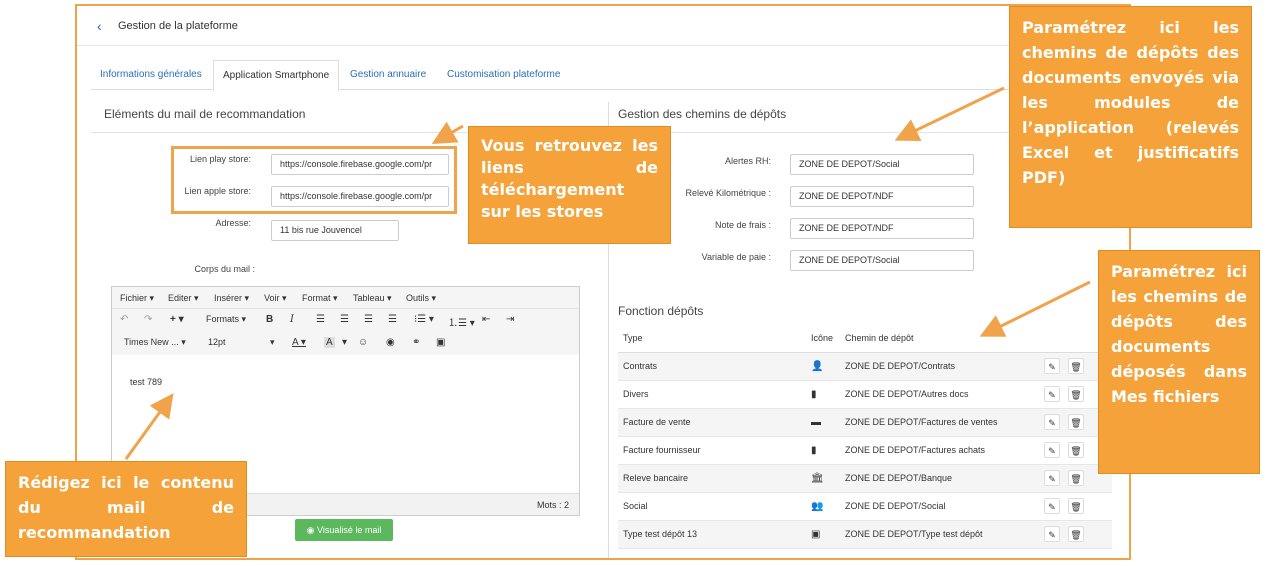 The height and width of the screenshot is (566, 1266). I want to click on arrow-to-functions, so click(1035, 308).